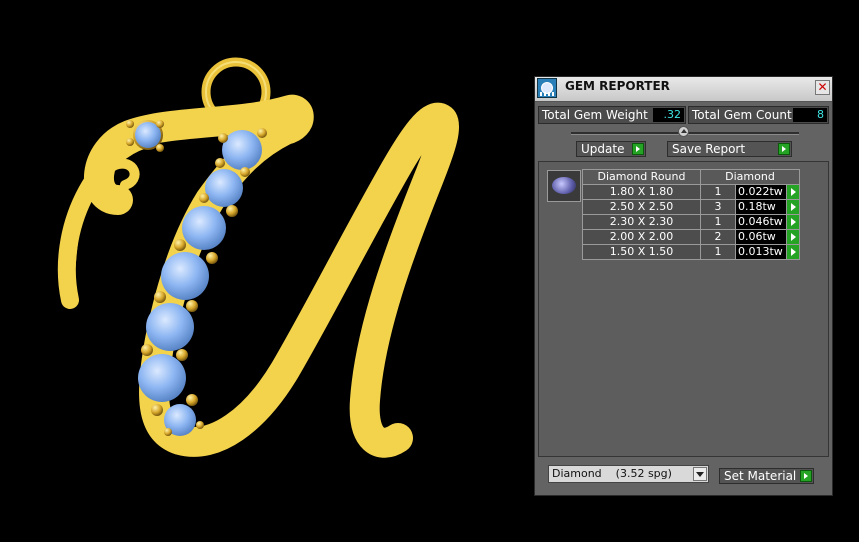 The width and height of the screenshot is (859, 542). What do you see at coordinates (761, 192) in the screenshot?
I see `gem-weight: 0.022tw` at bounding box center [761, 192].